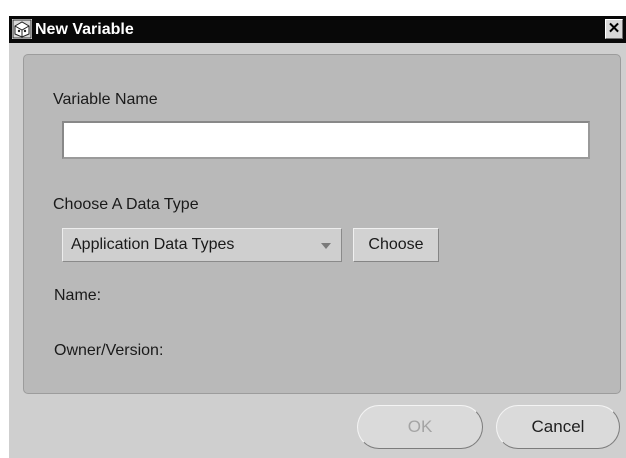 Image resolution: width=626 pixels, height=458 pixels. I want to click on cancel-button: Cancel, so click(558, 427).